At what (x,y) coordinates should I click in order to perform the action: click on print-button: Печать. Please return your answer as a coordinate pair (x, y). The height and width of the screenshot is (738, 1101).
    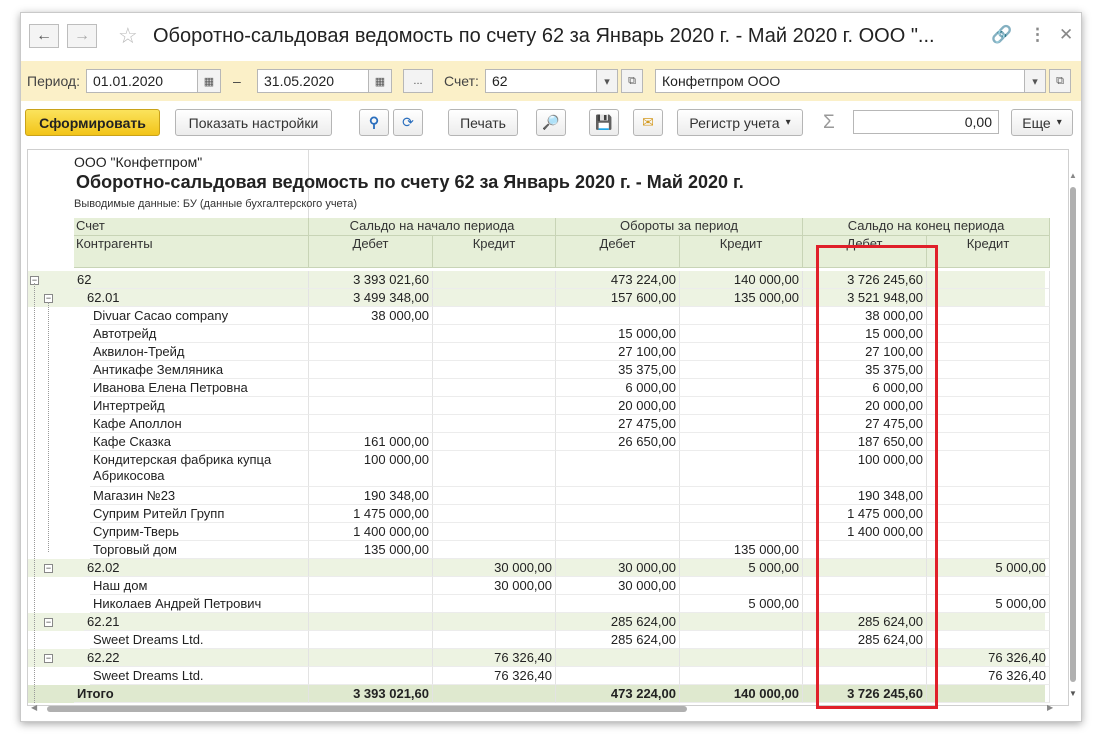
    Looking at the image, I should click on (483, 122).